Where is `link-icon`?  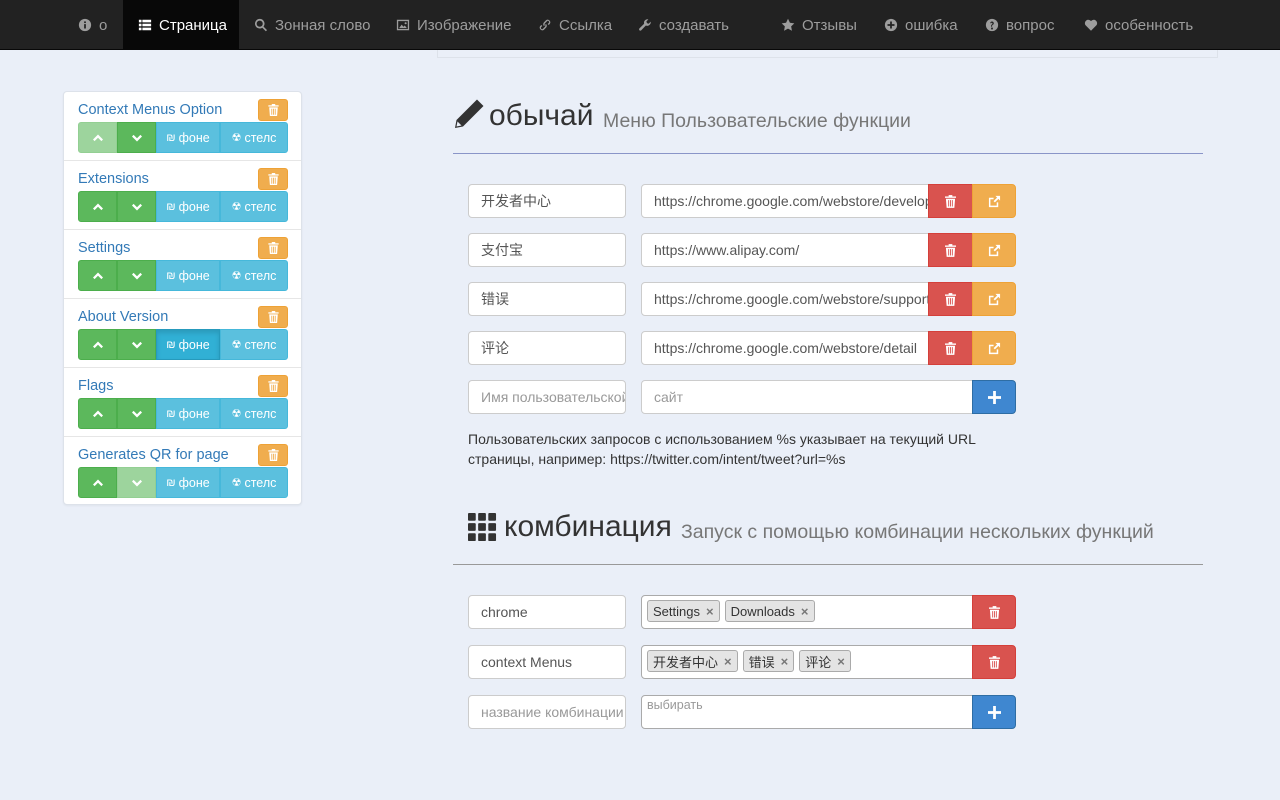 link-icon is located at coordinates (545, 25).